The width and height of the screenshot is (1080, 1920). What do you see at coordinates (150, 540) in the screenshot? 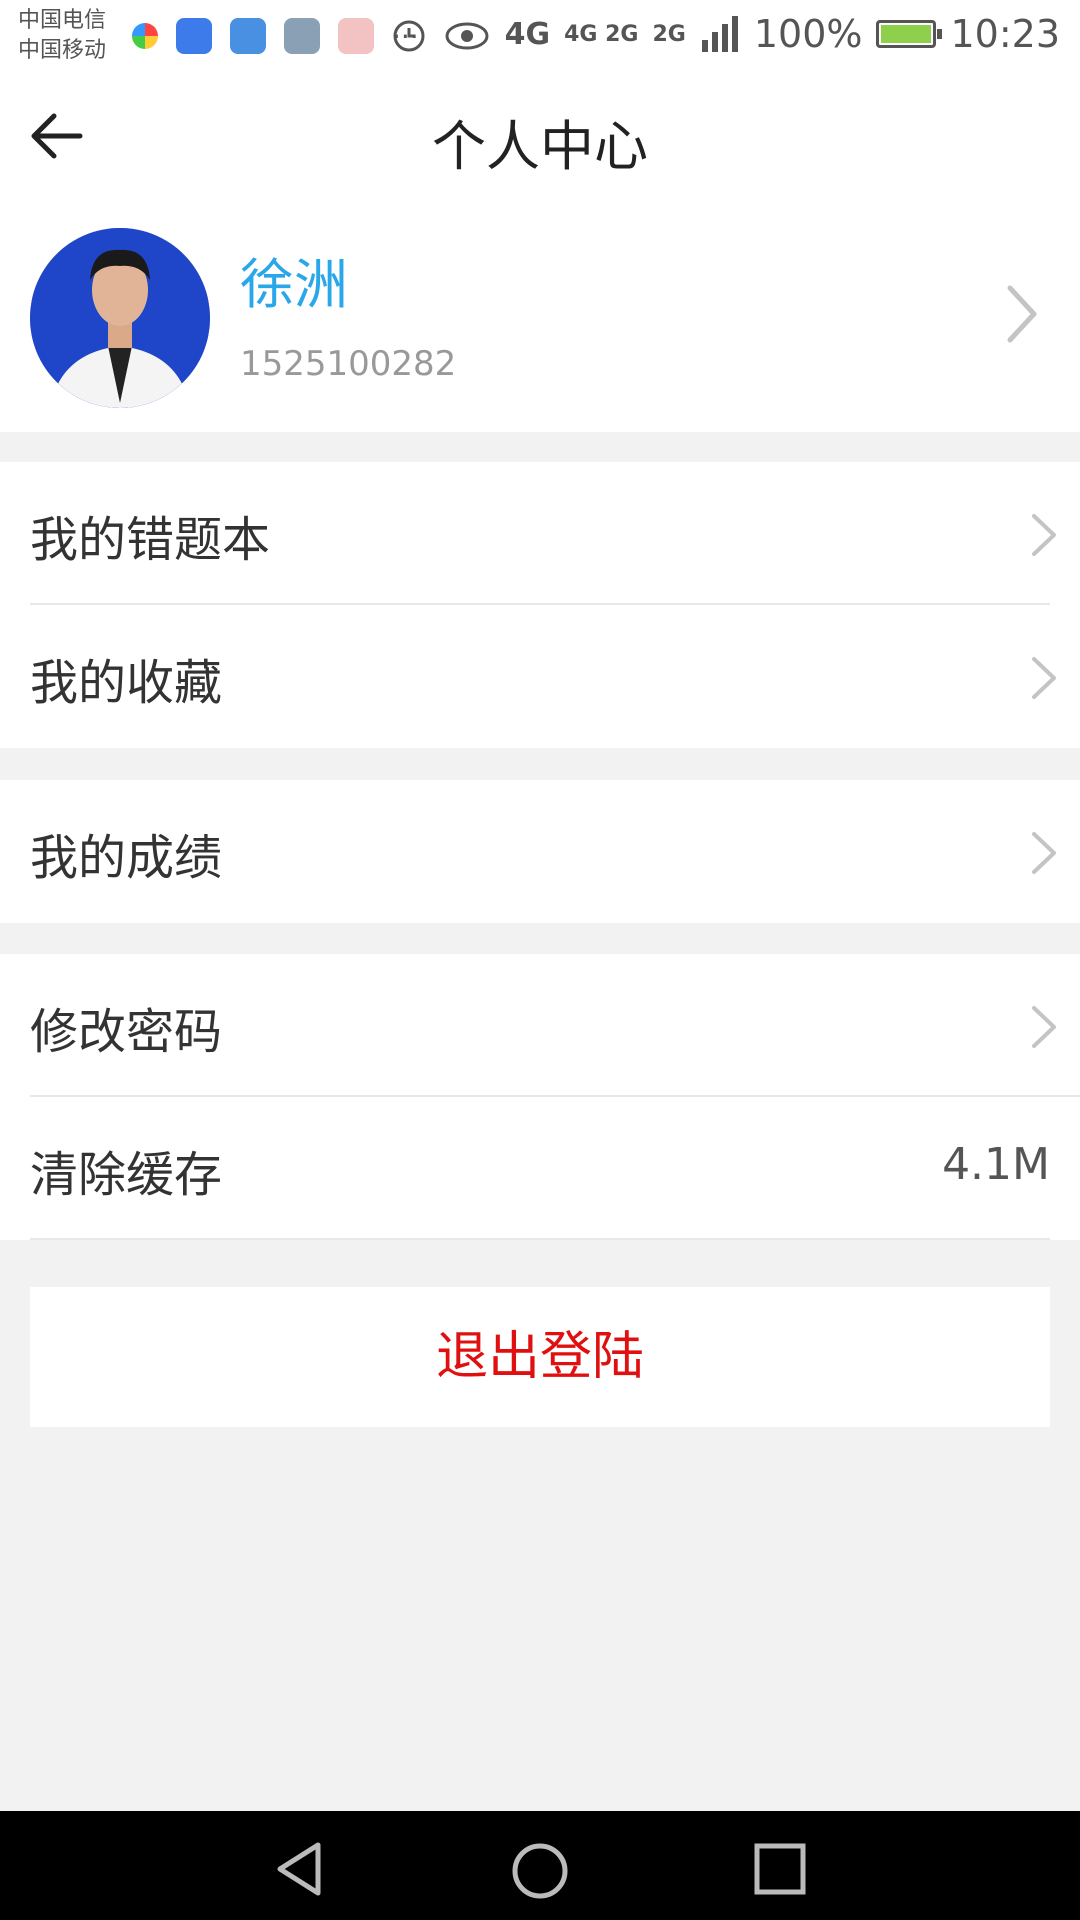
I see `menu-item-label: 我的错题本` at bounding box center [150, 540].